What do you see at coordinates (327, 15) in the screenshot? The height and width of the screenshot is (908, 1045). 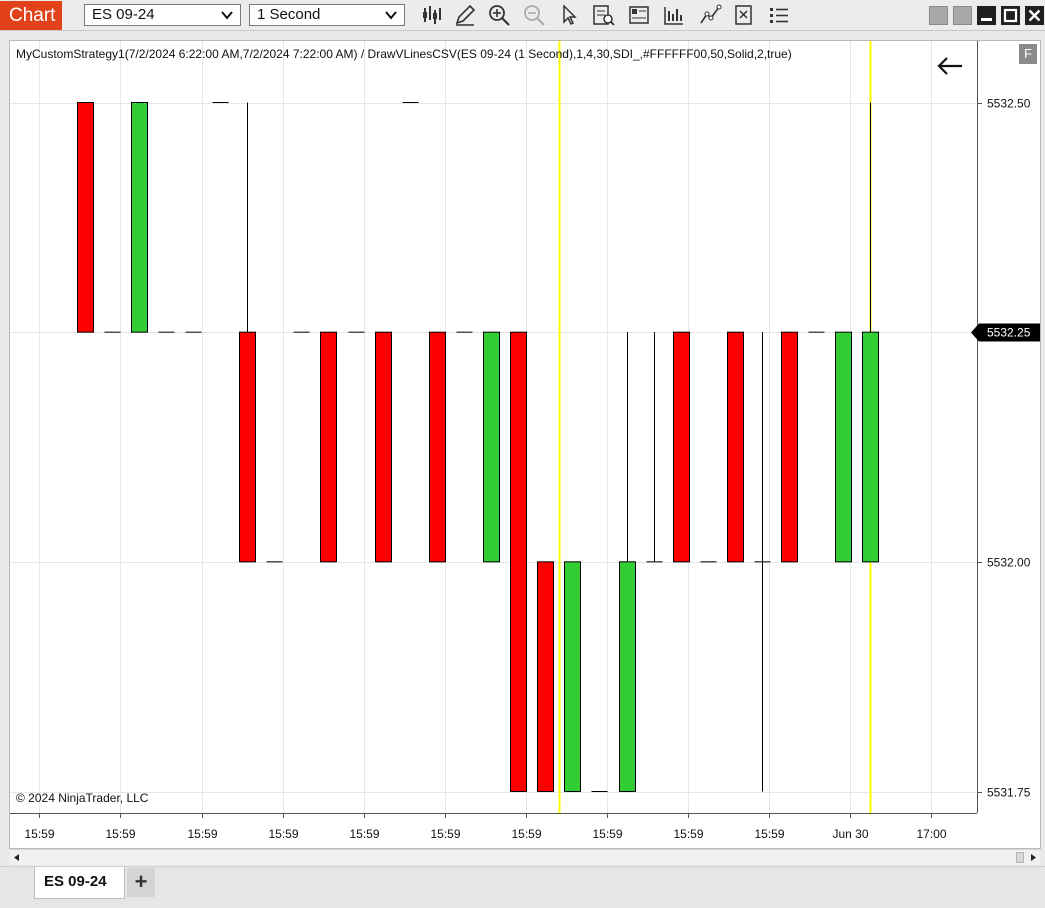 I see `interval-selector: 1 Second` at bounding box center [327, 15].